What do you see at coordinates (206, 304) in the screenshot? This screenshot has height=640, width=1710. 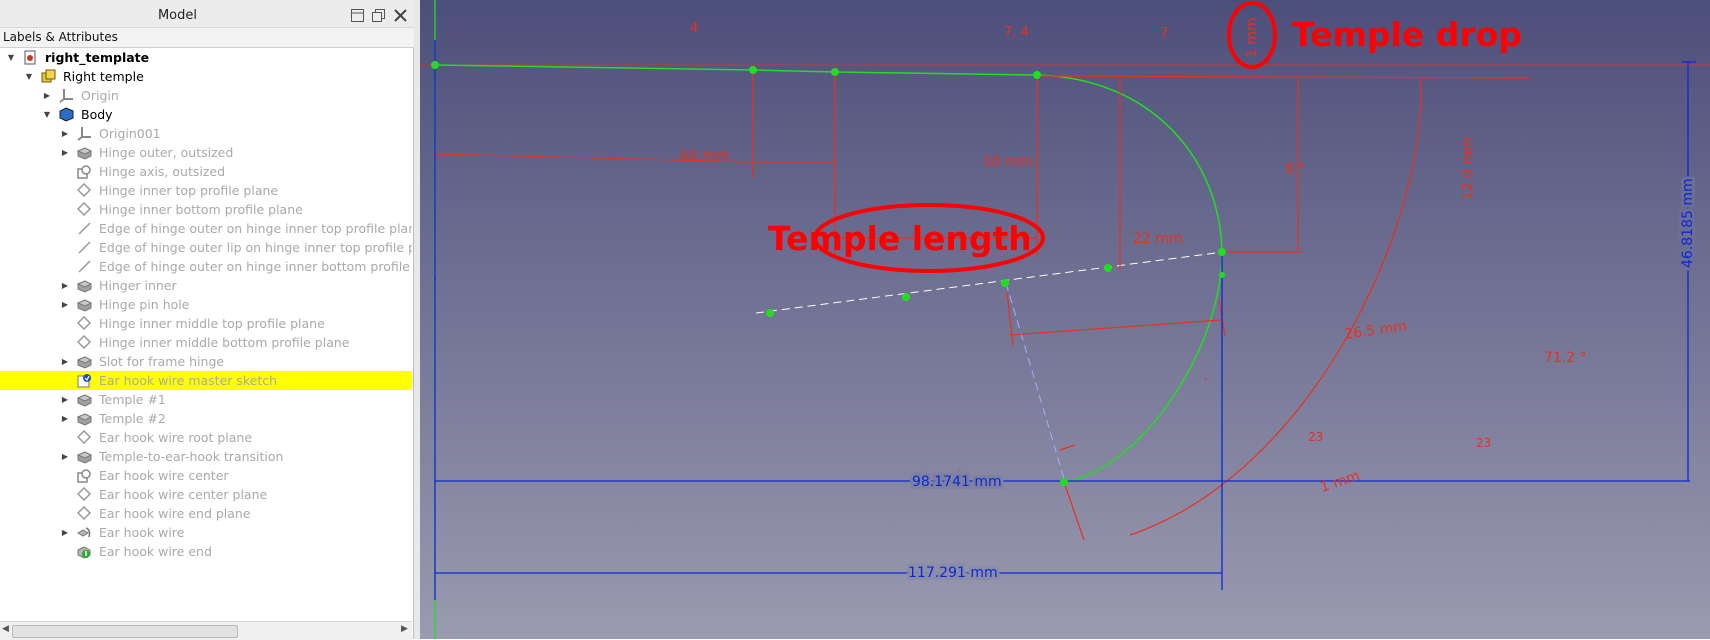 I see `tree-item: ▶ Hinge pin hole` at bounding box center [206, 304].